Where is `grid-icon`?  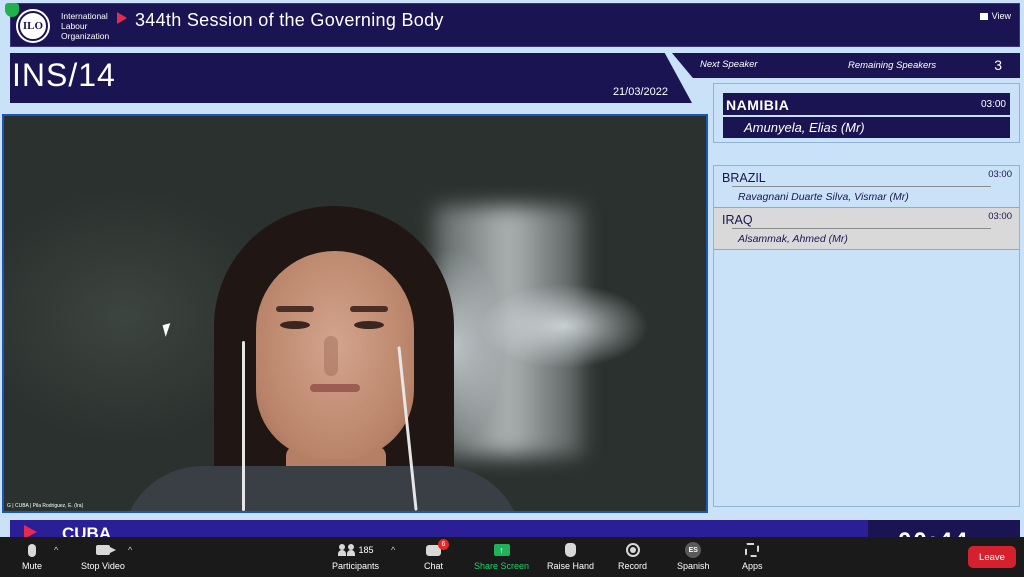
grid-icon is located at coordinates (983, 16).